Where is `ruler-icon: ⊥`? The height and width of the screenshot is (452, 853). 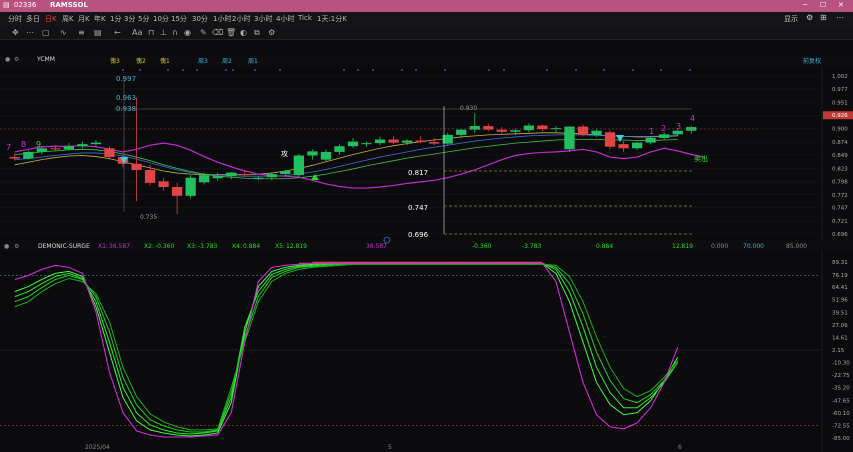 ruler-icon: ⊥ is located at coordinates (163, 32).